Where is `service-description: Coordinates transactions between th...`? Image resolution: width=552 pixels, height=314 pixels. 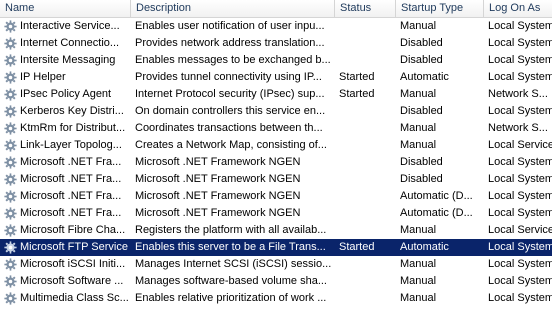 service-description: Coordinates transactions between th... is located at coordinates (229, 128).